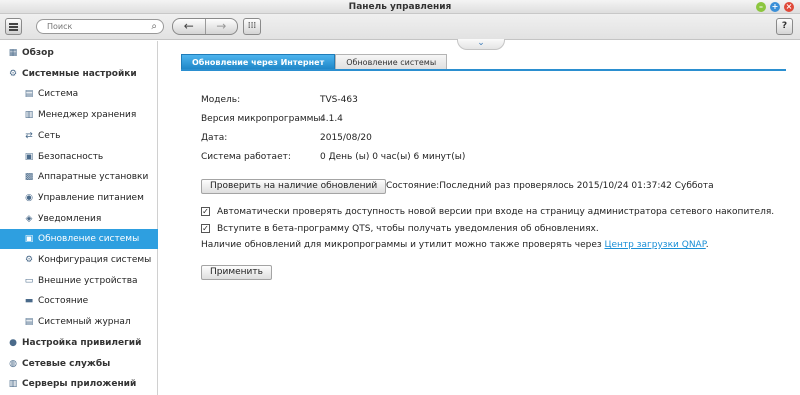 This screenshot has height=395, width=800. I want to click on sidebar-item: ▣ Обновление системы, so click(79, 239).